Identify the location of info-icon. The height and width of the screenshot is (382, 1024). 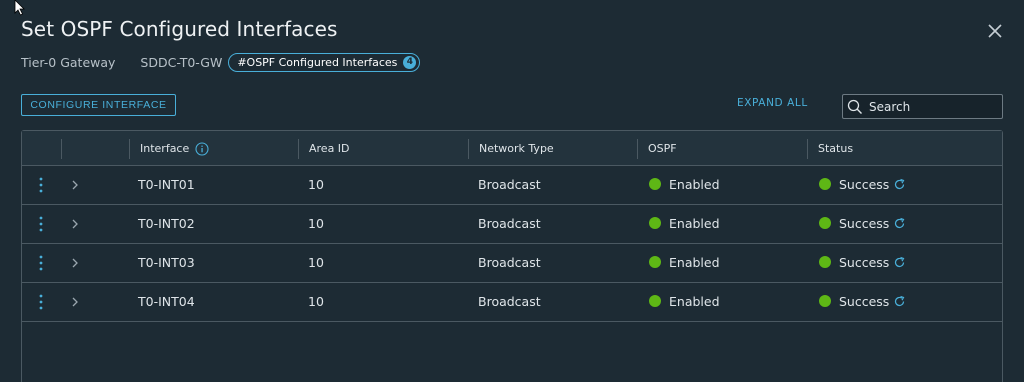
(202, 148).